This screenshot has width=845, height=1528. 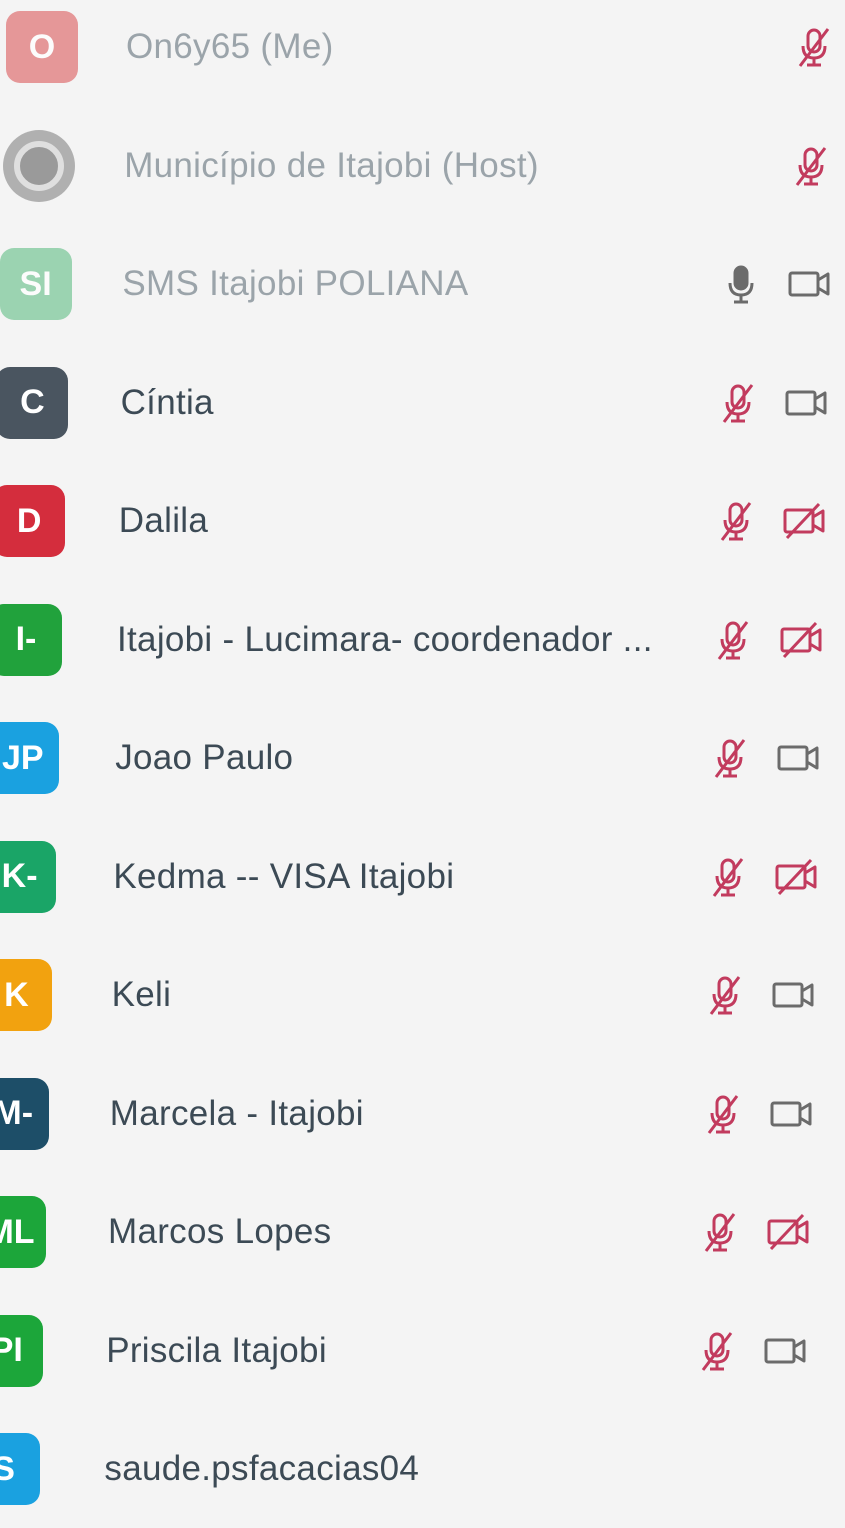 I want to click on participant-row: Município de Itajobi (Host), so click(x=422, y=166).